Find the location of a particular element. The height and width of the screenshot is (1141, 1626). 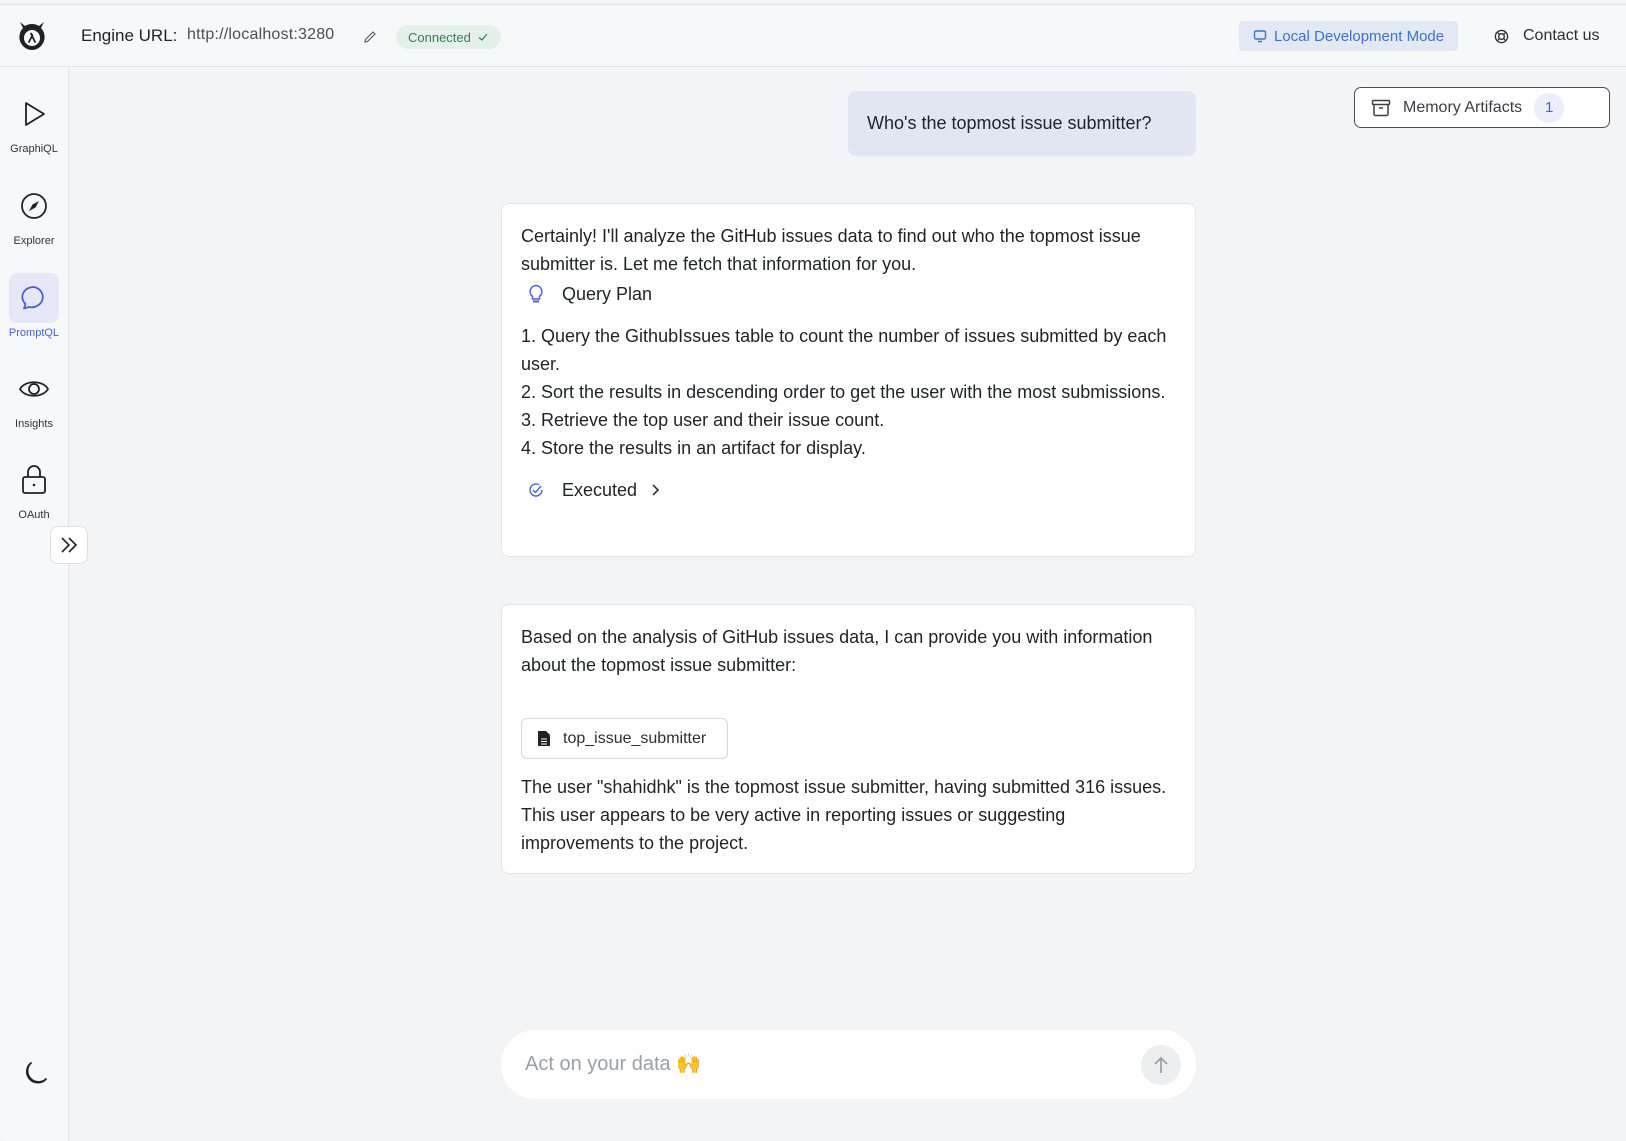

send-button is located at coordinates (1161, 1065).